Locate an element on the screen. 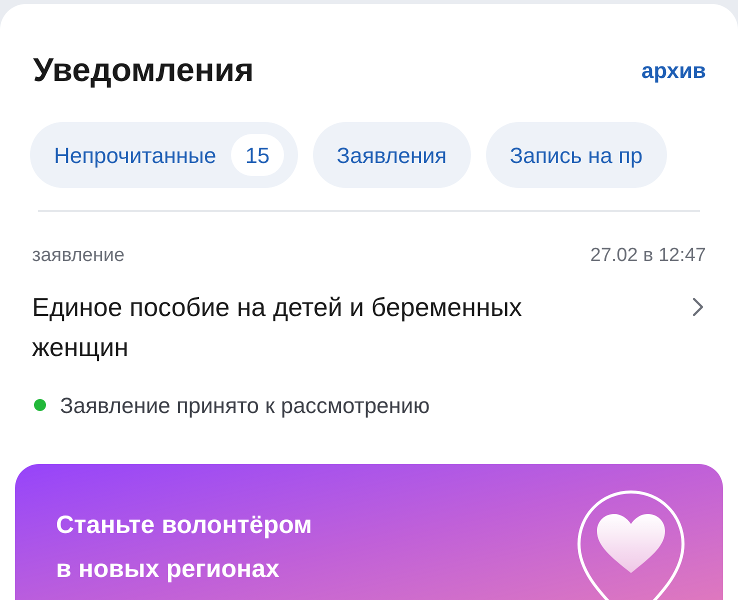 This screenshot has height=600, width=738. heart-pin-icon is located at coordinates (631, 544).